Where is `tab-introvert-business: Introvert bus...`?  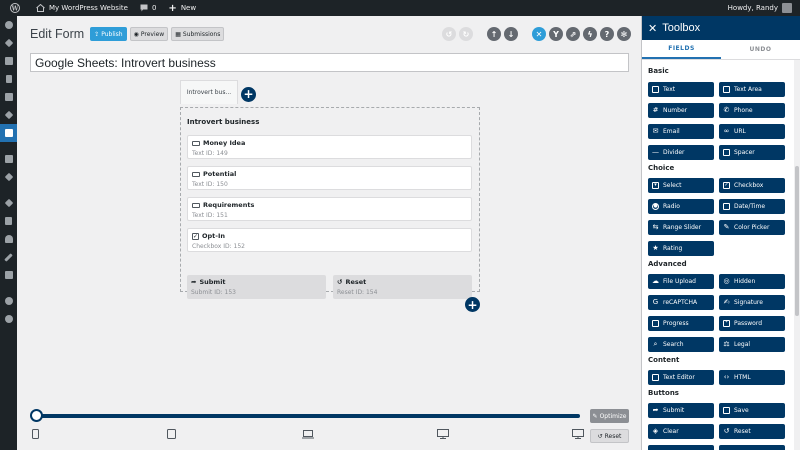 tab-introvert-business: Introvert bus... is located at coordinates (209, 92).